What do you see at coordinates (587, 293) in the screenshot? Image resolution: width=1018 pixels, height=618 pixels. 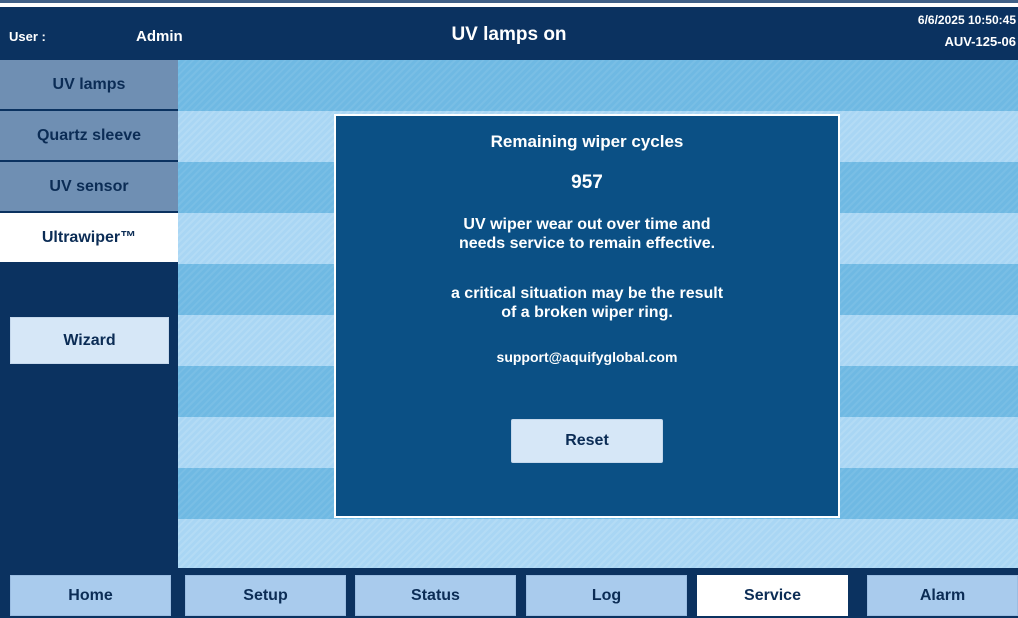 I see `critical-message-line-1: a critical situation may be the result` at bounding box center [587, 293].